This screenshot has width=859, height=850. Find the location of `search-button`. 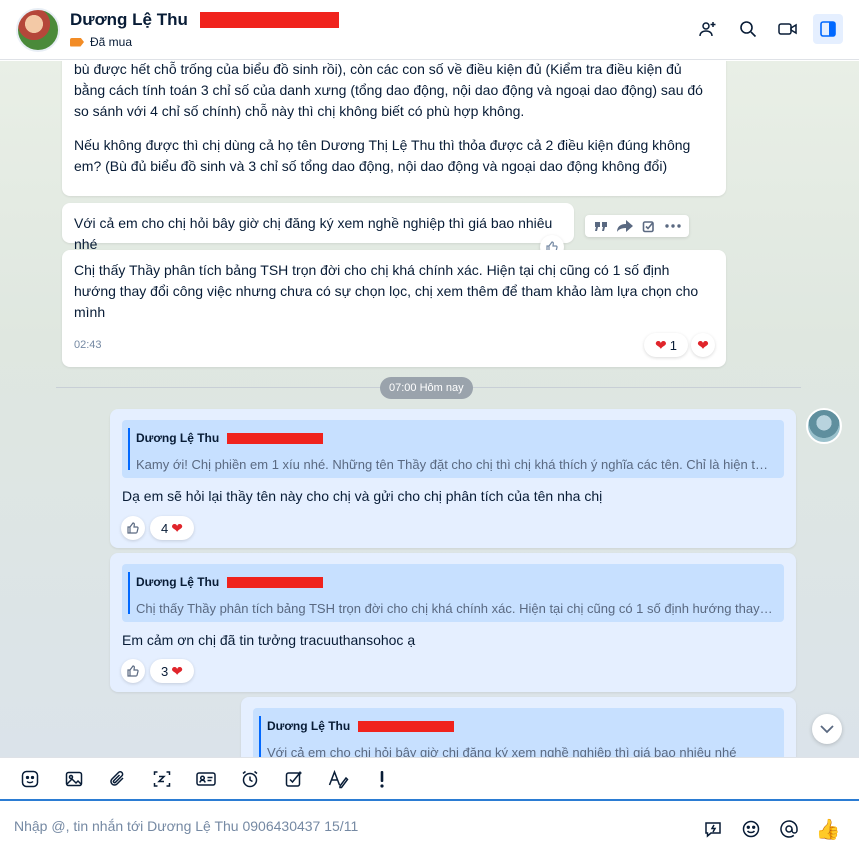

search-button is located at coordinates (748, 29).